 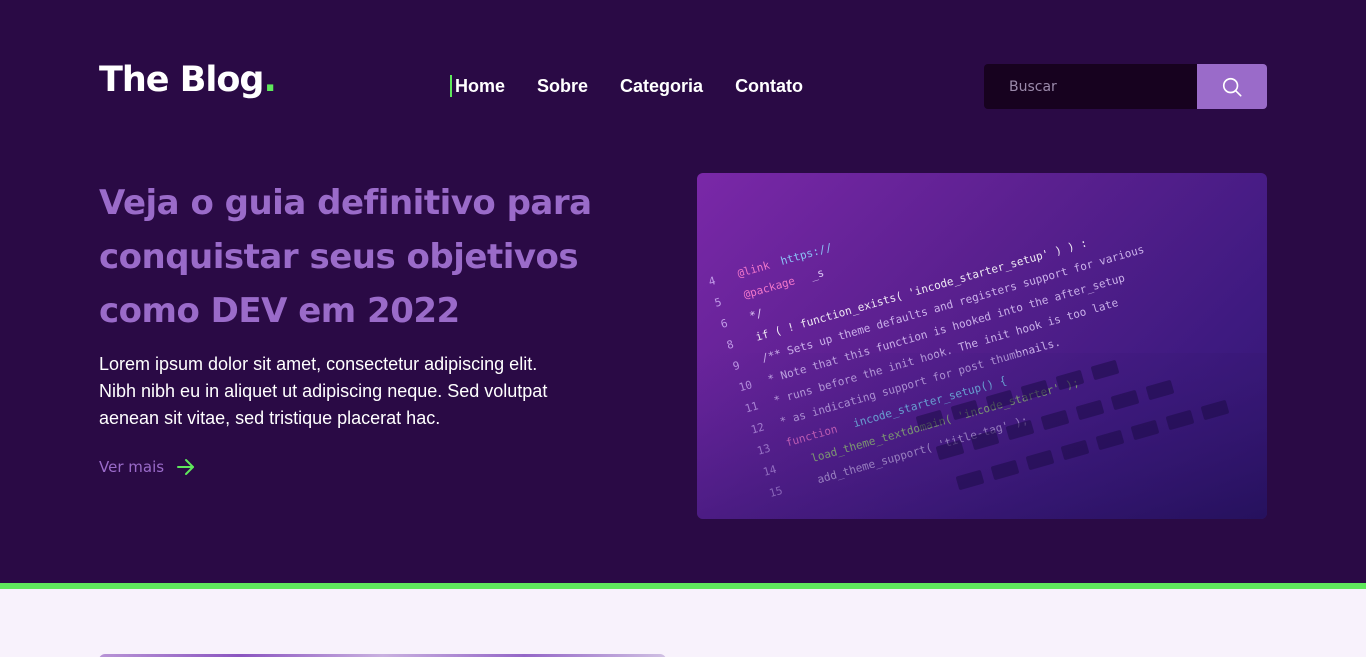 What do you see at coordinates (477, 86) in the screenshot?
I see `nav-item-home: Home` at bounding box center [477, 86].